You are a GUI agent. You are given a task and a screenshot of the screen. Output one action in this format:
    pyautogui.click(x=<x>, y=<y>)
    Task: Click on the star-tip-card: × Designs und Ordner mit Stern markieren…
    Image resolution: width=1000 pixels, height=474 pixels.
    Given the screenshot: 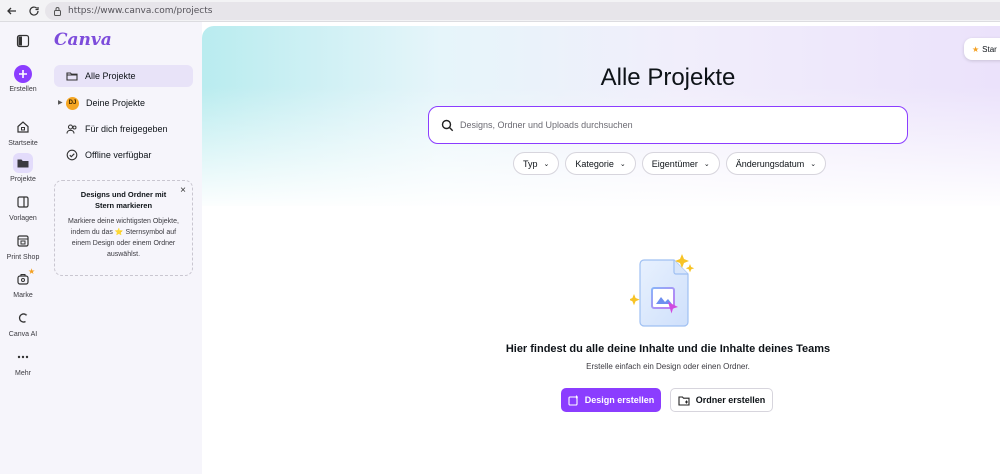 What is the action you would take?
    pyautogui.click(x=123, y=228)
    